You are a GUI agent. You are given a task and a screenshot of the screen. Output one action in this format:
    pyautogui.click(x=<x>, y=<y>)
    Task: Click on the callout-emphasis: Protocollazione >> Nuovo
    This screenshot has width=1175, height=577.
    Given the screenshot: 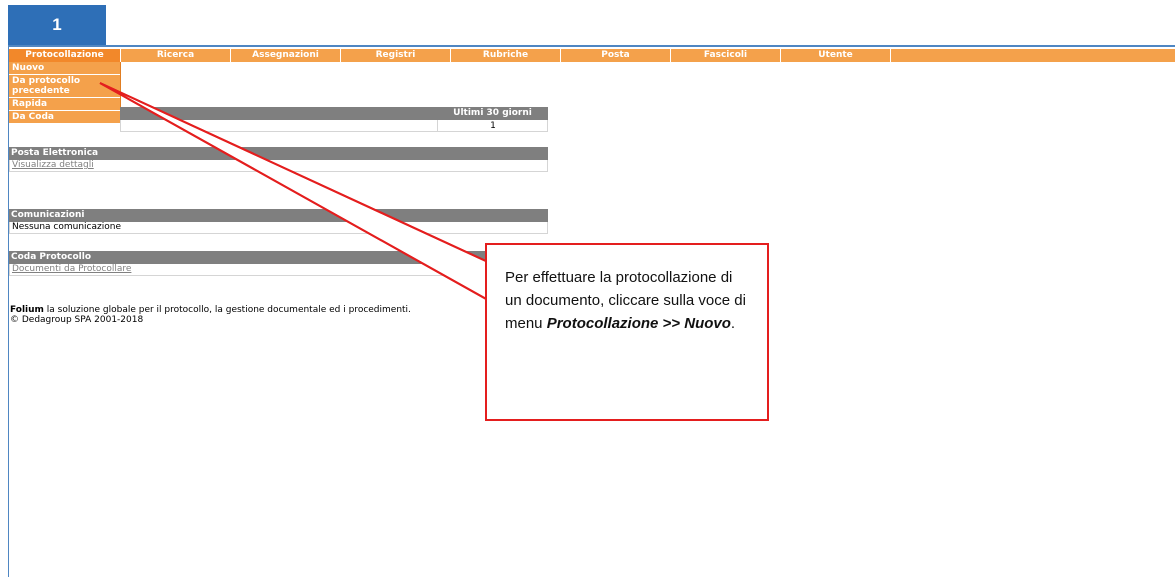 What is the action you would take?
    pyautogui.click(x=638, y=323)
    